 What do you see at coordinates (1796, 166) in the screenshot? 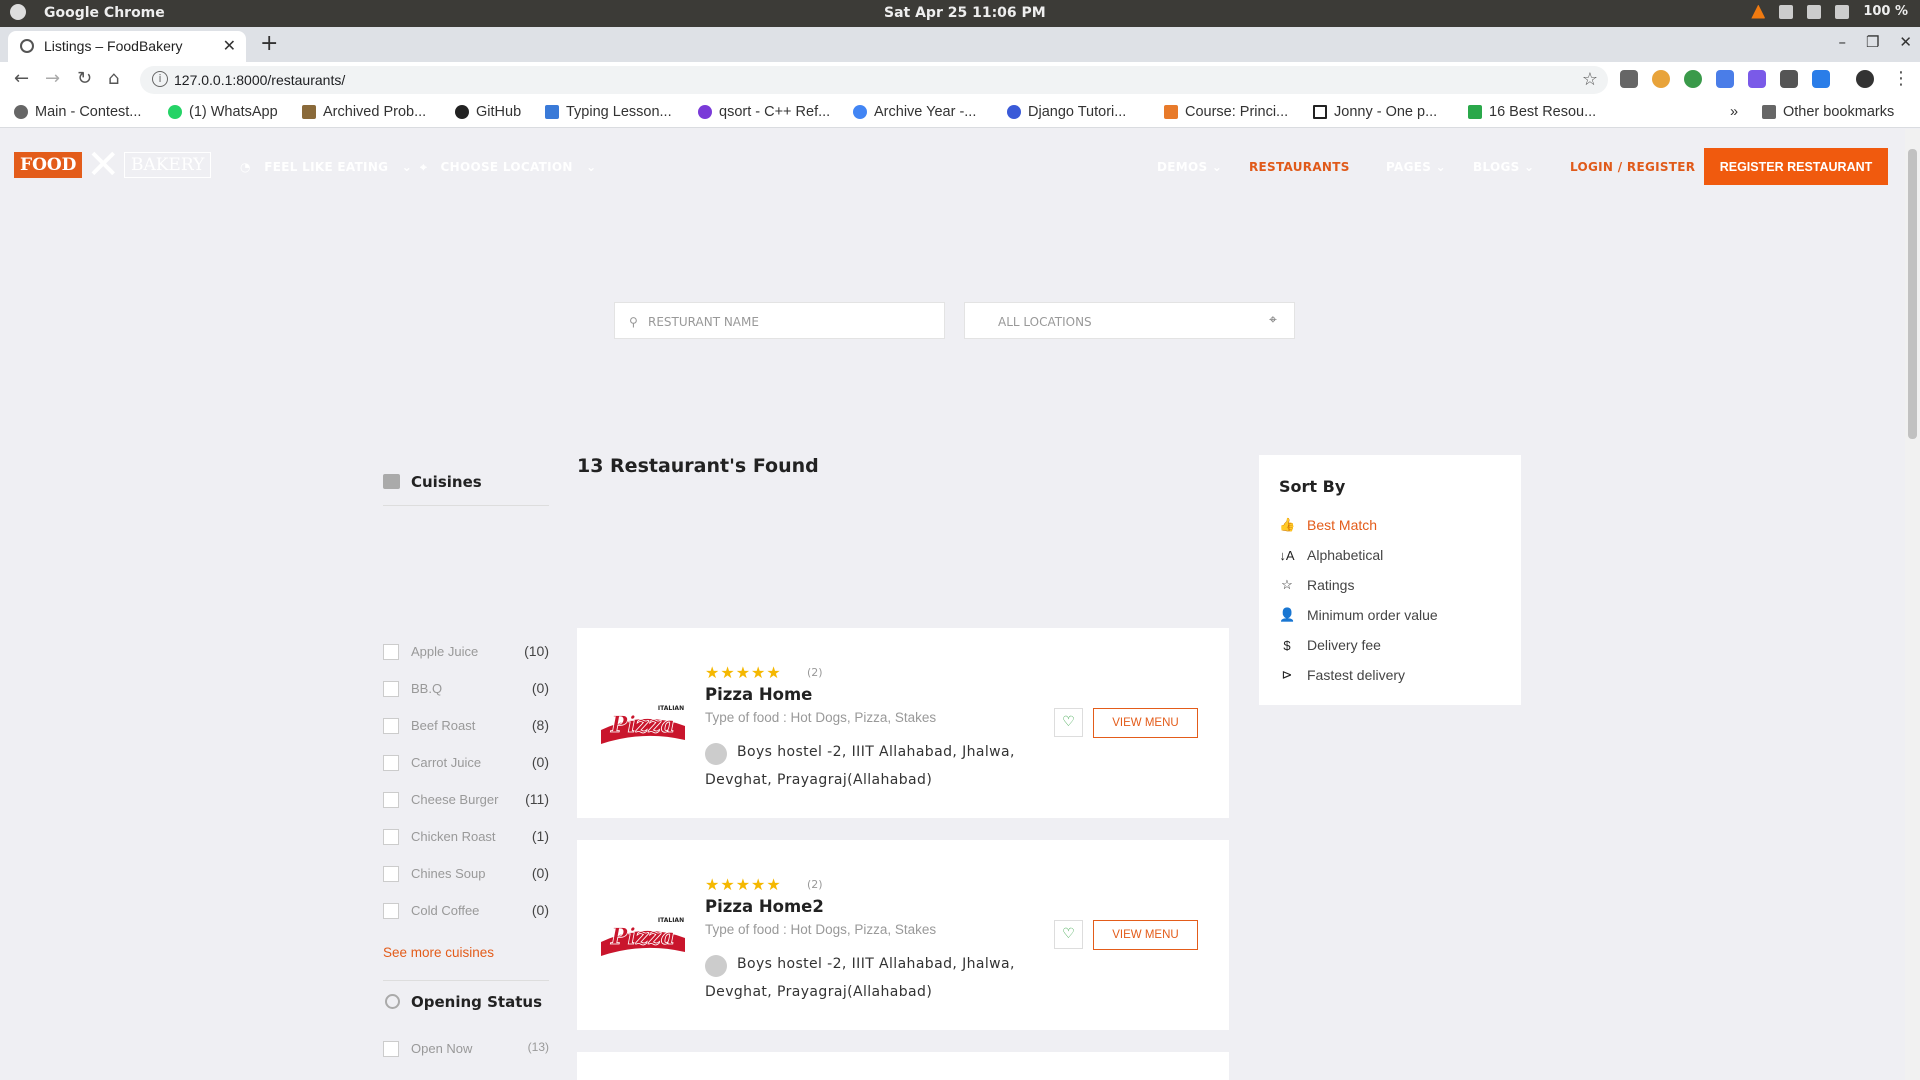
I see `register-restaurant-button: REGISTER RESTAURANT` at bounding box center [1796, 166].